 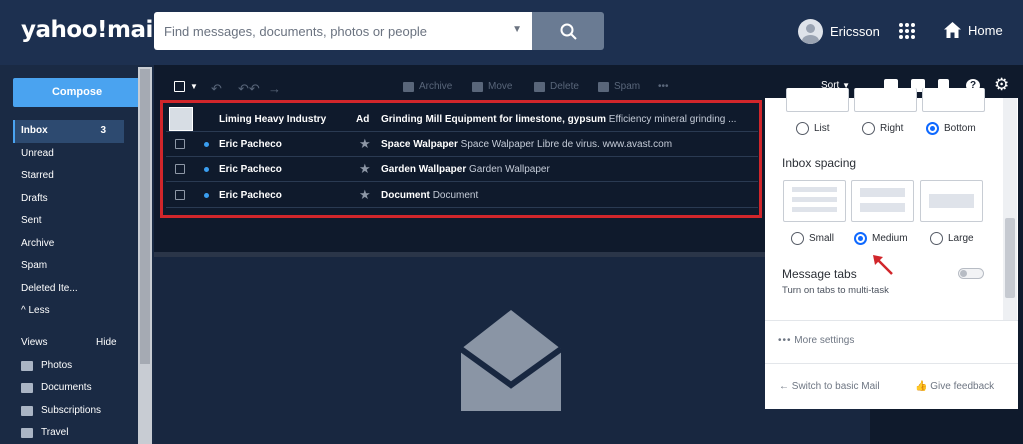 What do you see at coordinates (68, 131) in the screenshot?
I see `sidebar-item-inbox: Inbox 3` at bounding box center [68, 131].